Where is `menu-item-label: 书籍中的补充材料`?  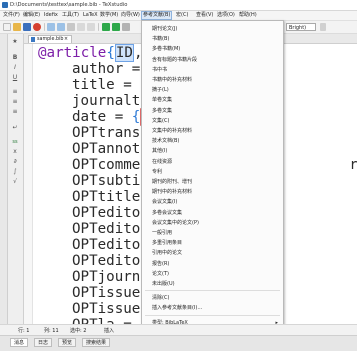
menu-item-label: 书籍中的补充材料 is located at coordinates (172, 80).